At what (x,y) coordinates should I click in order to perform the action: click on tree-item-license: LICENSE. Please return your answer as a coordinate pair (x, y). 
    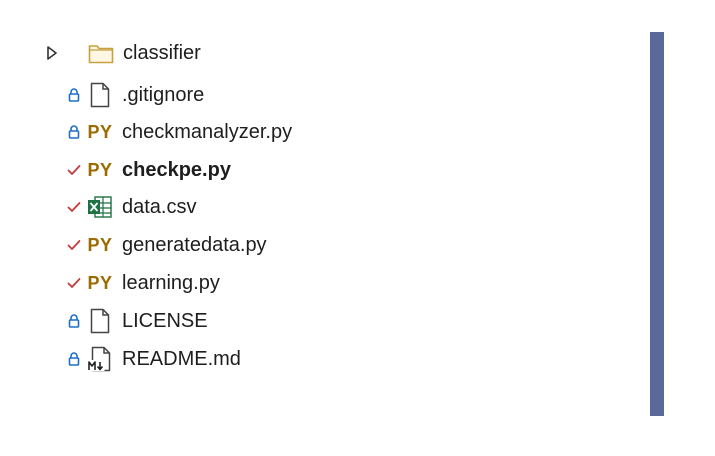
    Looking at the image, I should click on (136, 321).